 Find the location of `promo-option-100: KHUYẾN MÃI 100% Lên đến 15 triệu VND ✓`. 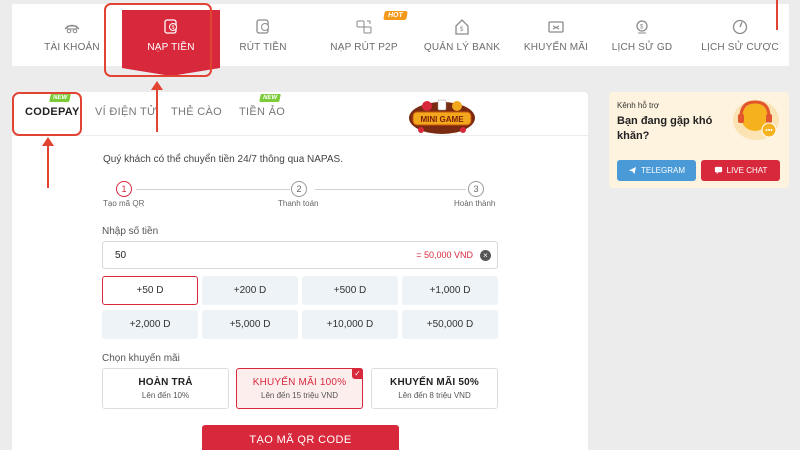

promo-option-100: KHUYẾN MÃI 100% Lên đến 15 triệu VND ✓ is located at coordinates (299, 388).